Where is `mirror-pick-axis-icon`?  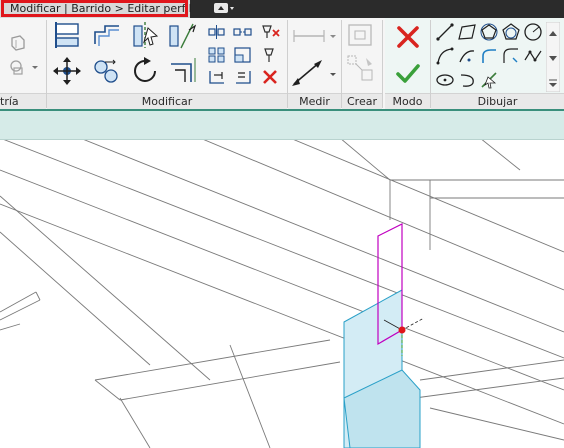
mirror-pick-axis-icon is located at coordinates (145, 35).